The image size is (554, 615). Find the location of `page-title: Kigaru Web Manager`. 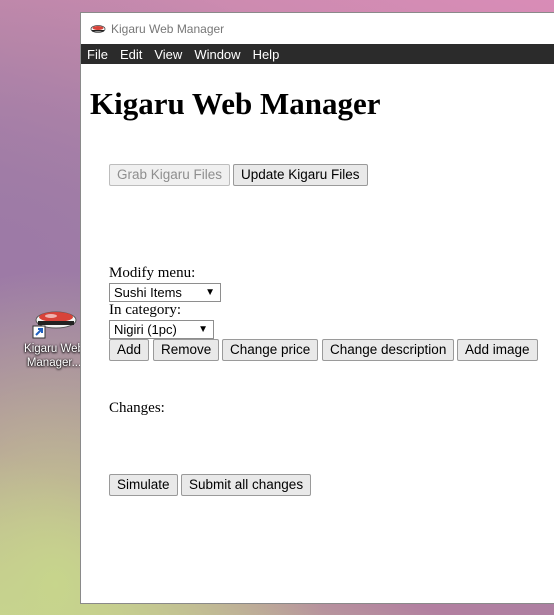

page-title: Kigaru Web Manager is located at coordinates (235, 103).